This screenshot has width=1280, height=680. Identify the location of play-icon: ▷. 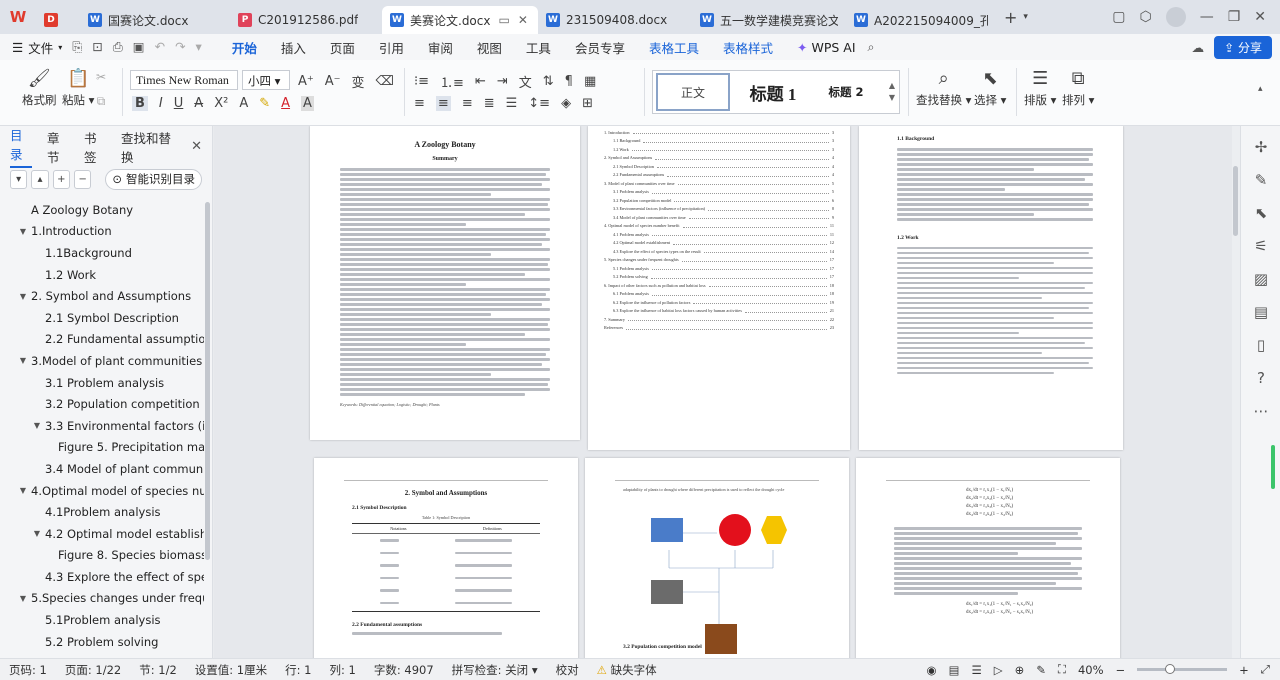
(998, 670).